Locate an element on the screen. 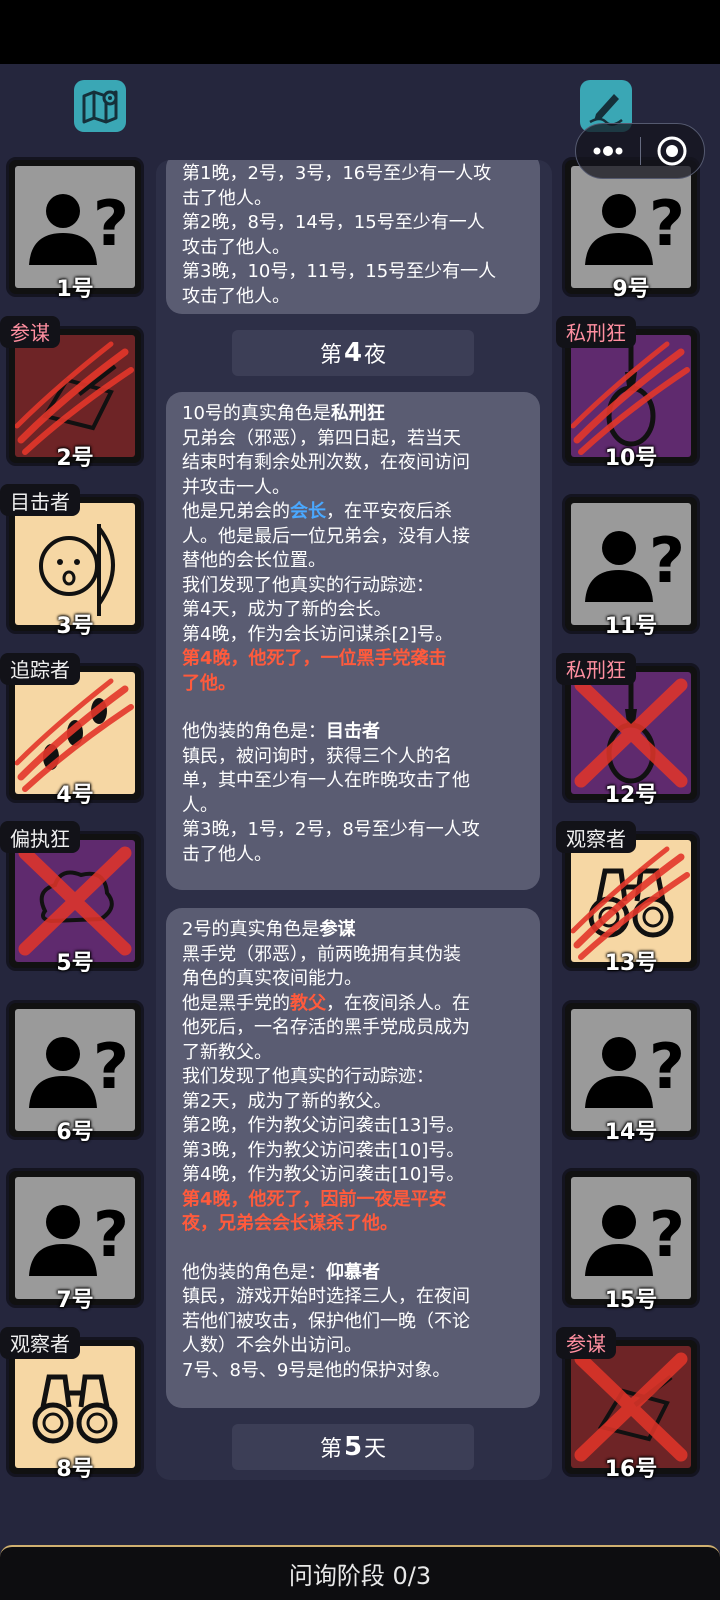 This screenshot has height=1600, width=720. status-bar is located at coordinates (360, 32).